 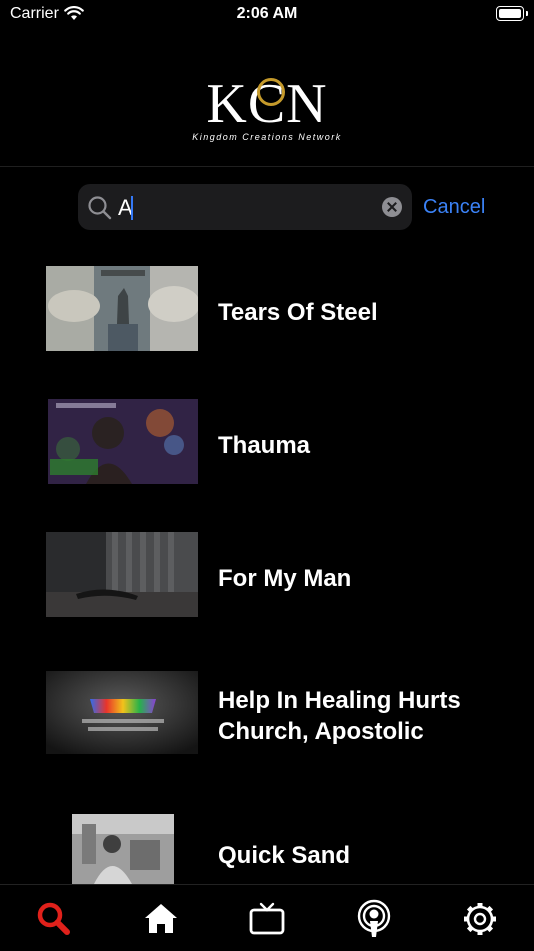 I want to click on tab-tv, so click(x=267, y=919).